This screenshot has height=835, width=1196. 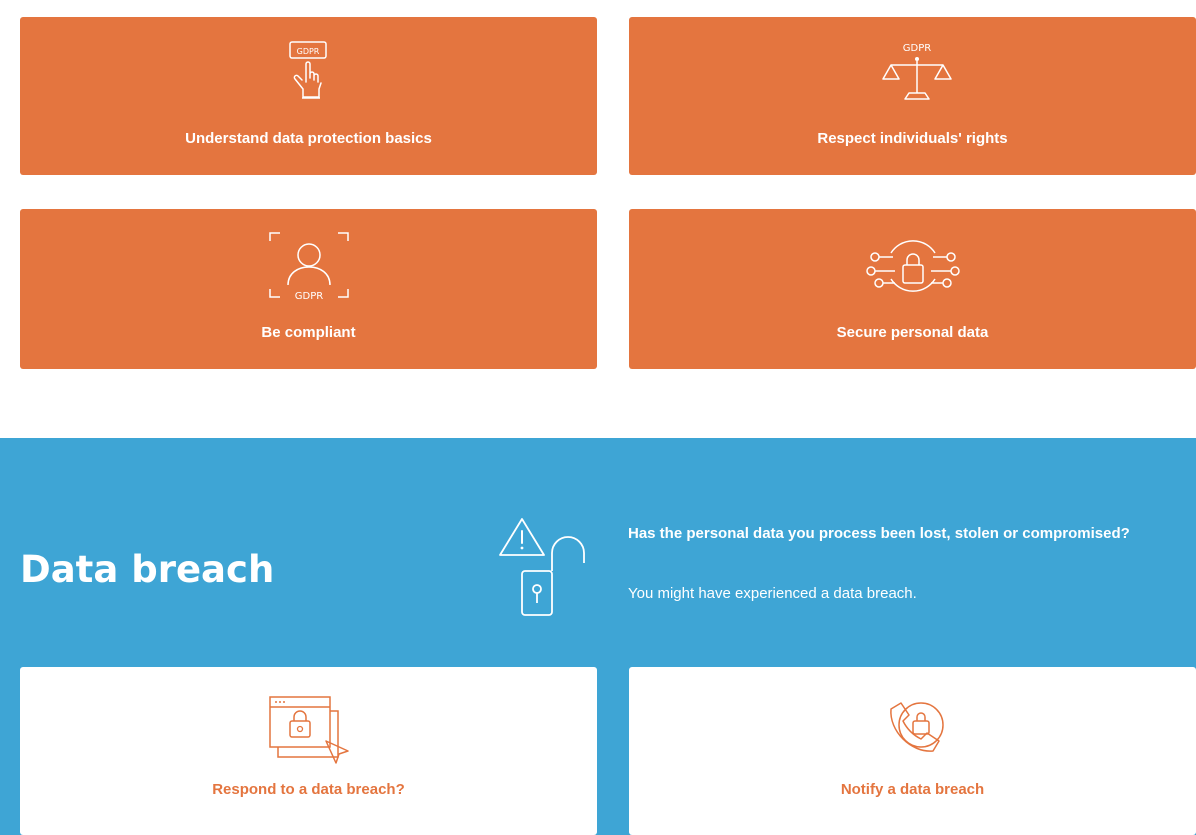 What do you see at coordinates (913, 266) in the screenshot?
I see `network-lock-icon` at bounding box center [913, 266].